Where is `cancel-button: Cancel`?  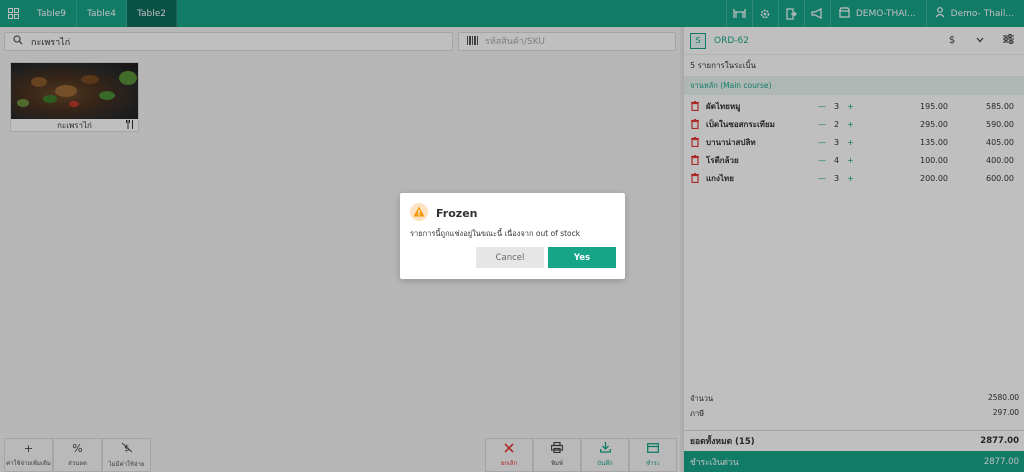 cancel-button: Cancel is located at coordinates (510, 257).